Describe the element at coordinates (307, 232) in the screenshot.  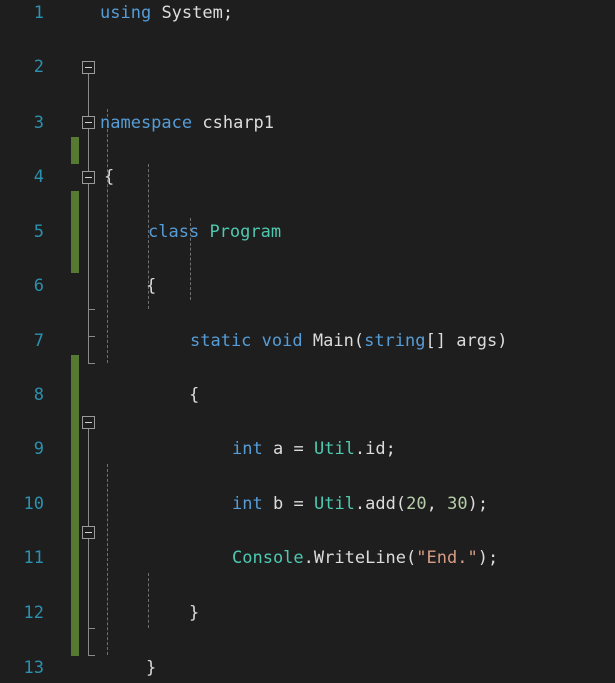
I see `editor-line: 5 class Program` at that location.